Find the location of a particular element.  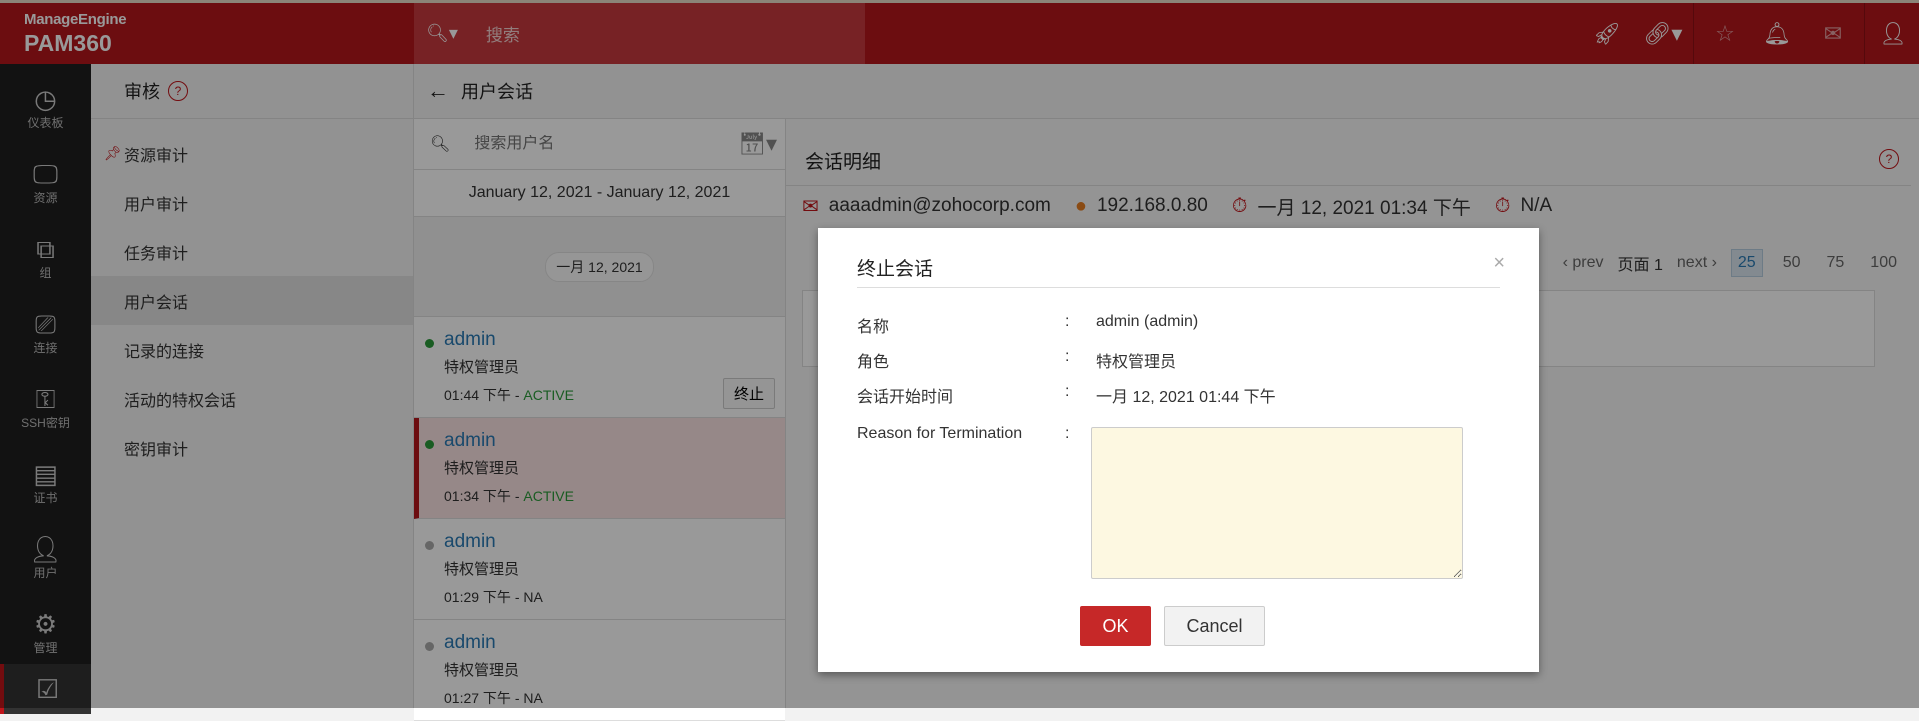

field-label: 会话开始时间 is located at coordinates (905, 397).